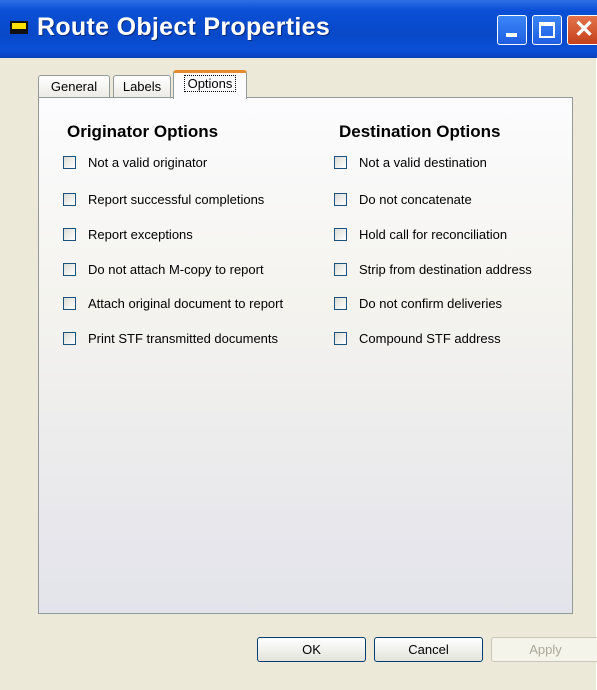 This screenshot has width=597, height=690. I want to click on maximize-button, so click(547, 30).